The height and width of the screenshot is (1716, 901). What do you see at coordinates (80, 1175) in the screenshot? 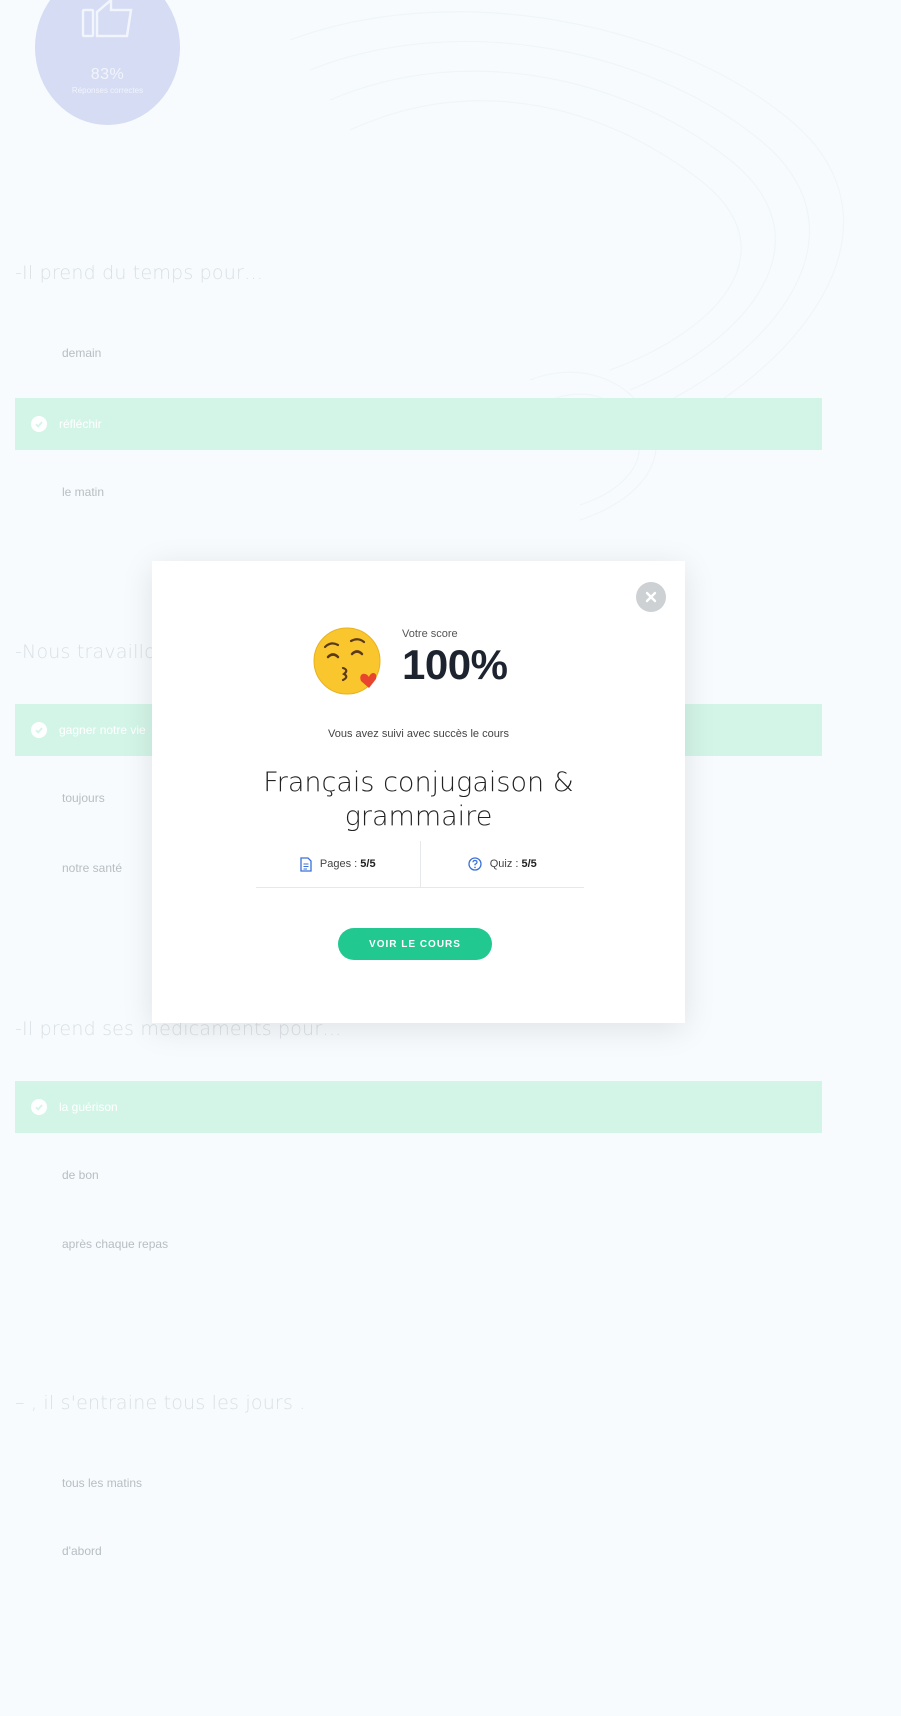
I see `answer-label: de bon` at bounding box center [80, 1175].